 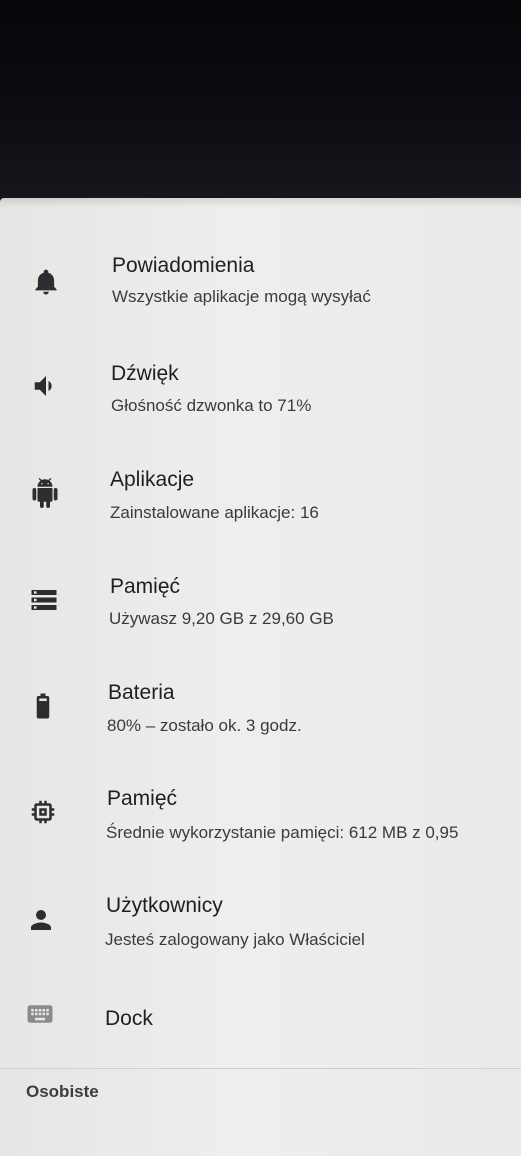 What do you see at coordinates (211, 405) in the screenshot?
I see `sound-subtitle: Głośność dzwonka to 71%` at bounding box center [211, 405].